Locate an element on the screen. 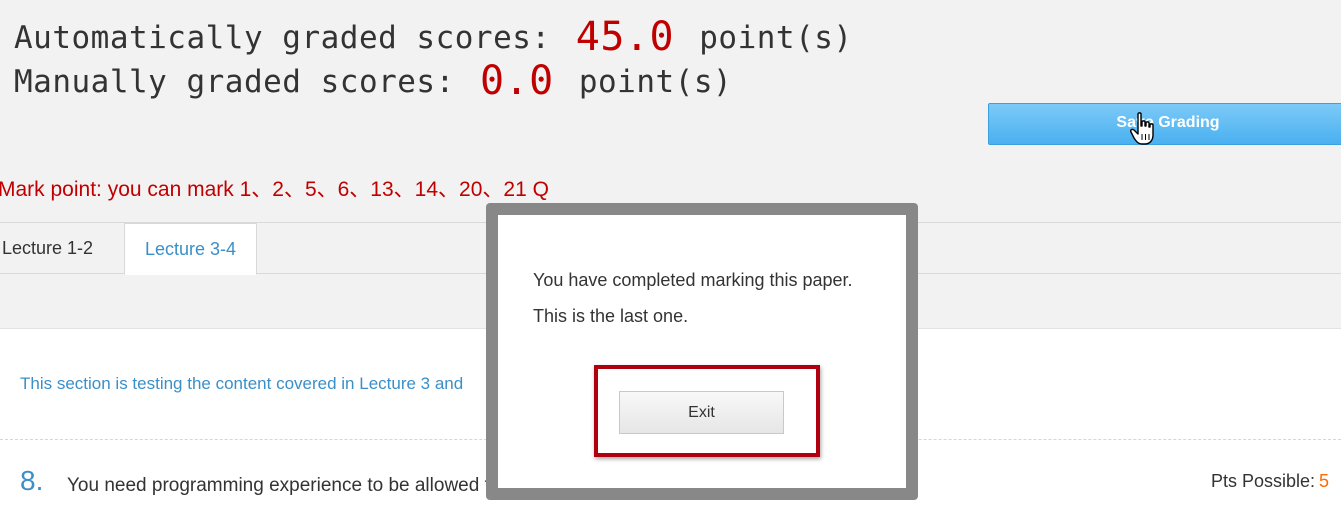  auto-score-unit: point(s) is located at coordinates (776, 38).